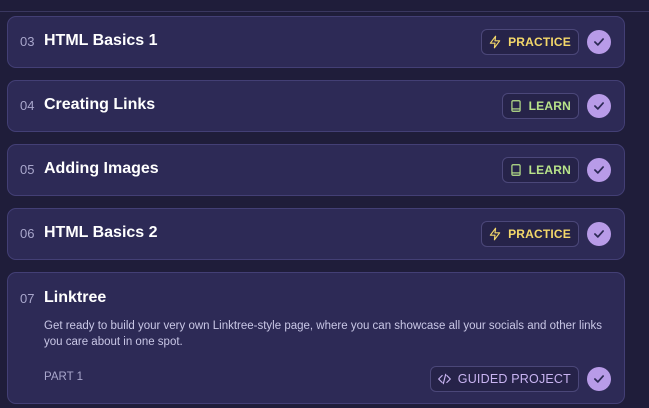 The height and width of the screenshot is (408, 649). What do you see at coordinates (316, 106) in the screenshot?
I see `lesson-card-04: 04 Creating Links LEARN` at bounding box center [316, 106].